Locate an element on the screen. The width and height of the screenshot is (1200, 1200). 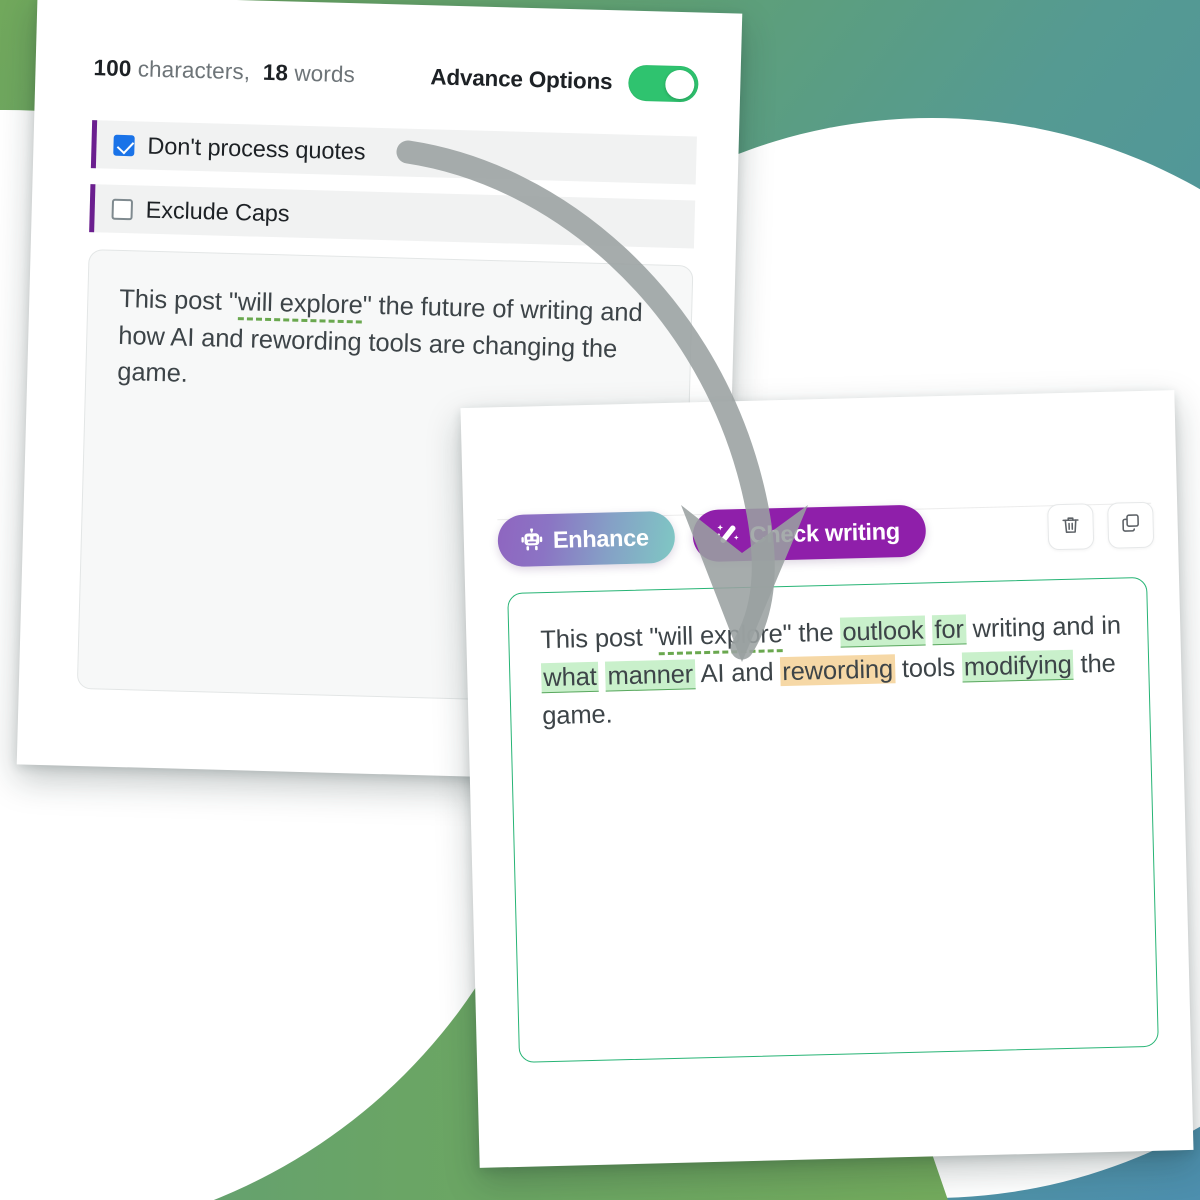
check-writing-button-label: Check writing is located at coordinates (825, 532).